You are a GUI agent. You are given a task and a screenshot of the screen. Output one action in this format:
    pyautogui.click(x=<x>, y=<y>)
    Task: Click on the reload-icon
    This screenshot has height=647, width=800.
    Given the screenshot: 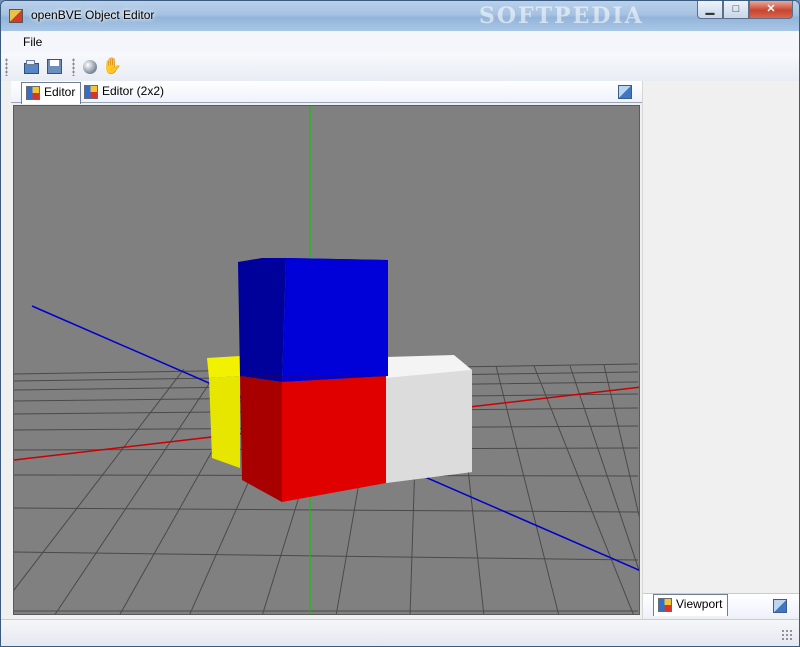 What is the action you would take?
    pyautogui.click(x=54, y=67)
    